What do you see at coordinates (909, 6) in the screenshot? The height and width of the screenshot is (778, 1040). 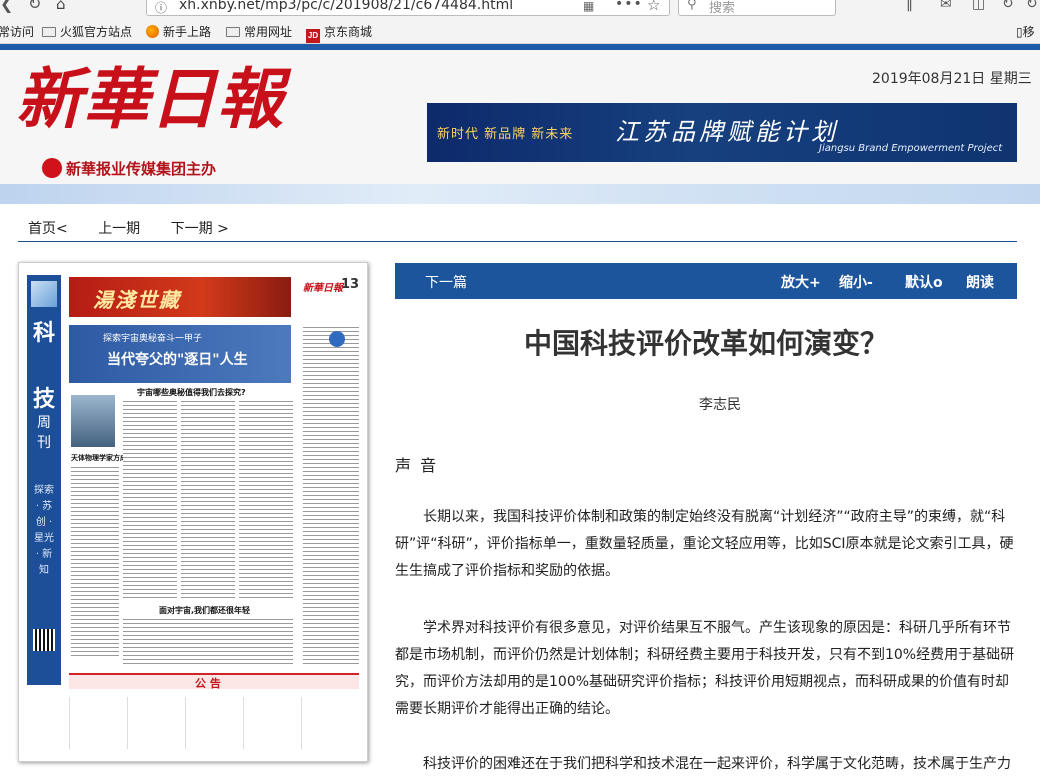 I see `library-icon: ‖` at bounding box center [909, 6].